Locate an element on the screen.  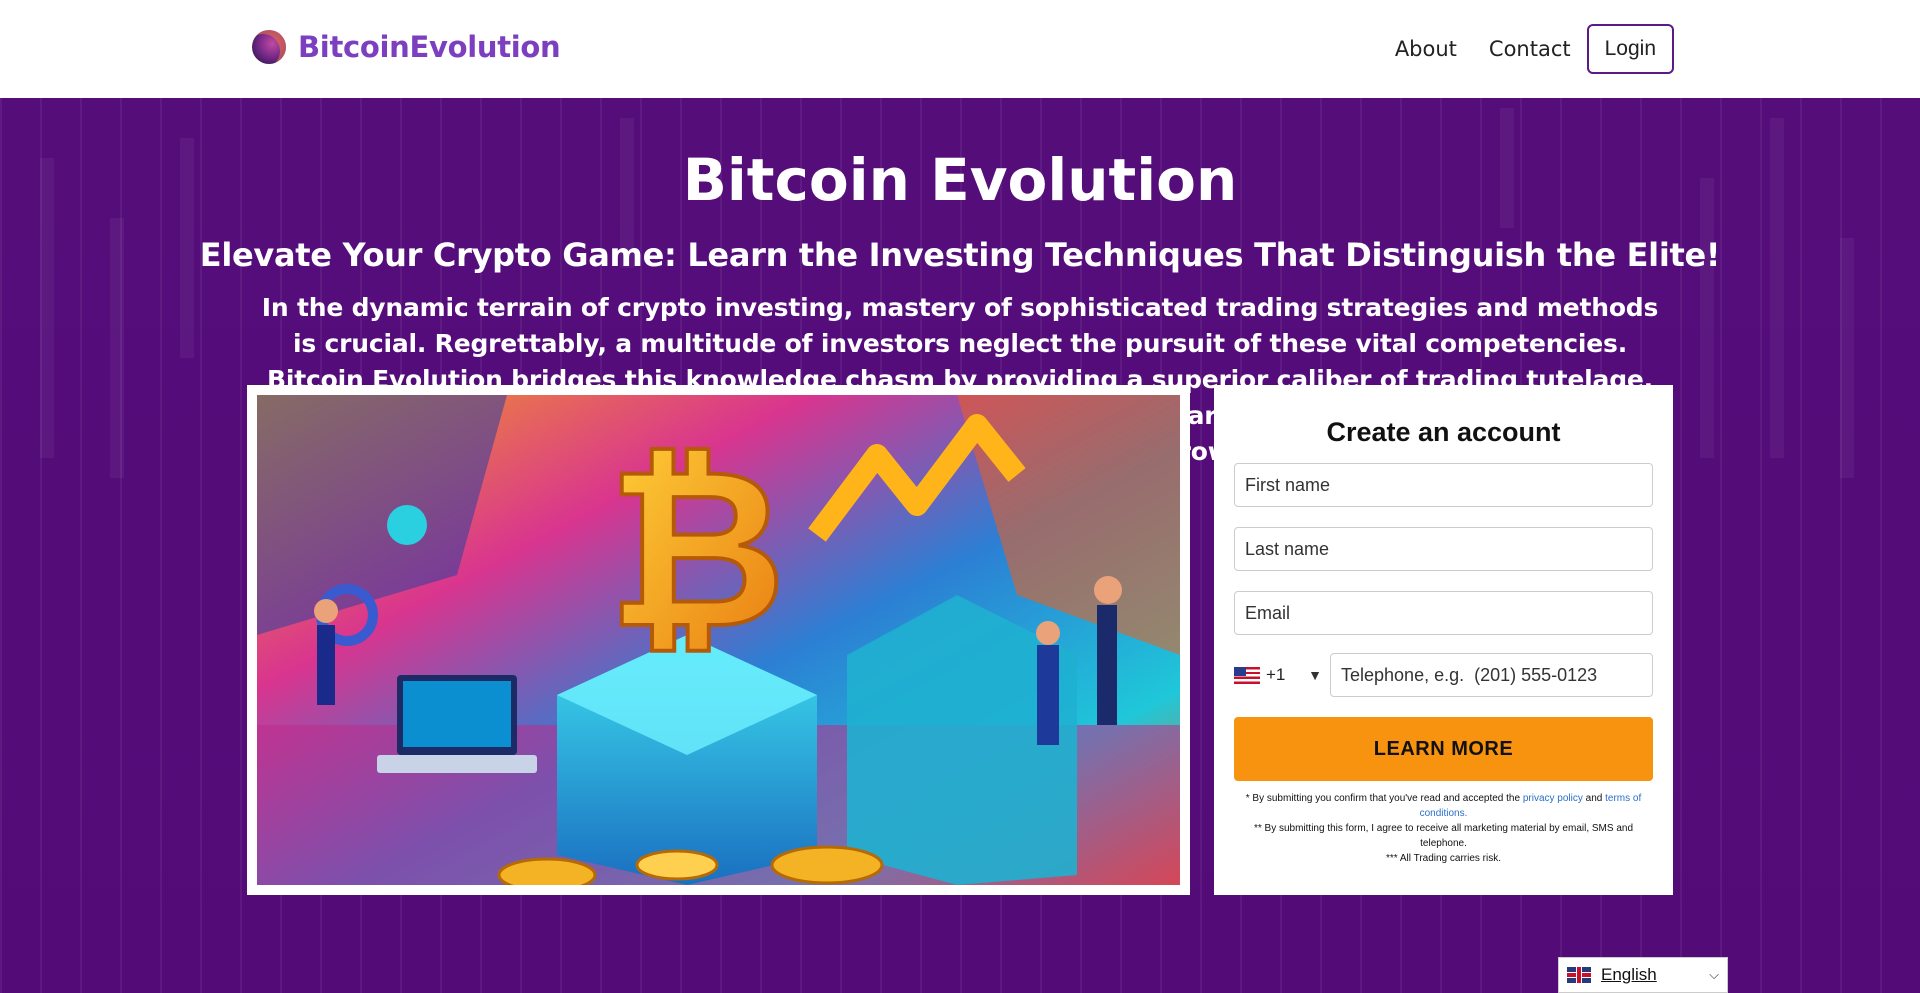
language-selector: English ⌵ is located at coordinates (1643, 975).